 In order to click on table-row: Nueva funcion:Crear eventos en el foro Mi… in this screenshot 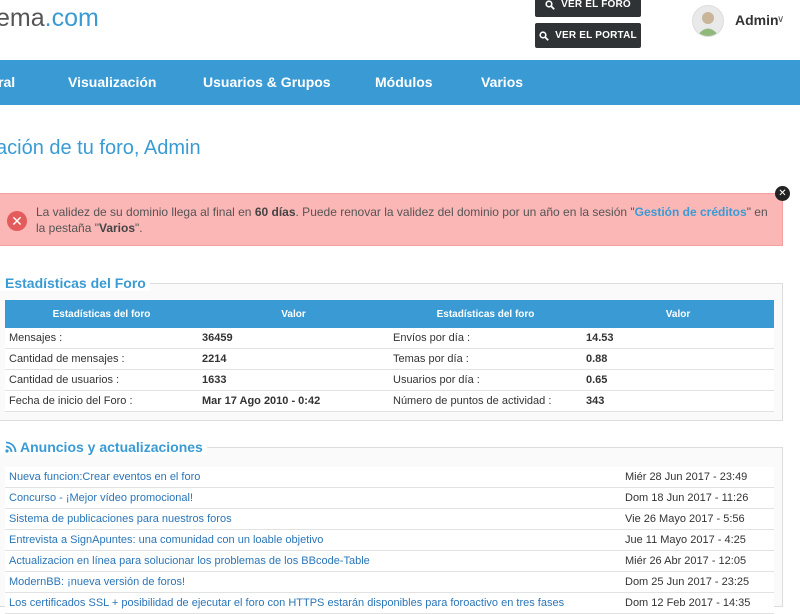, I will do `click(389, 477)`.